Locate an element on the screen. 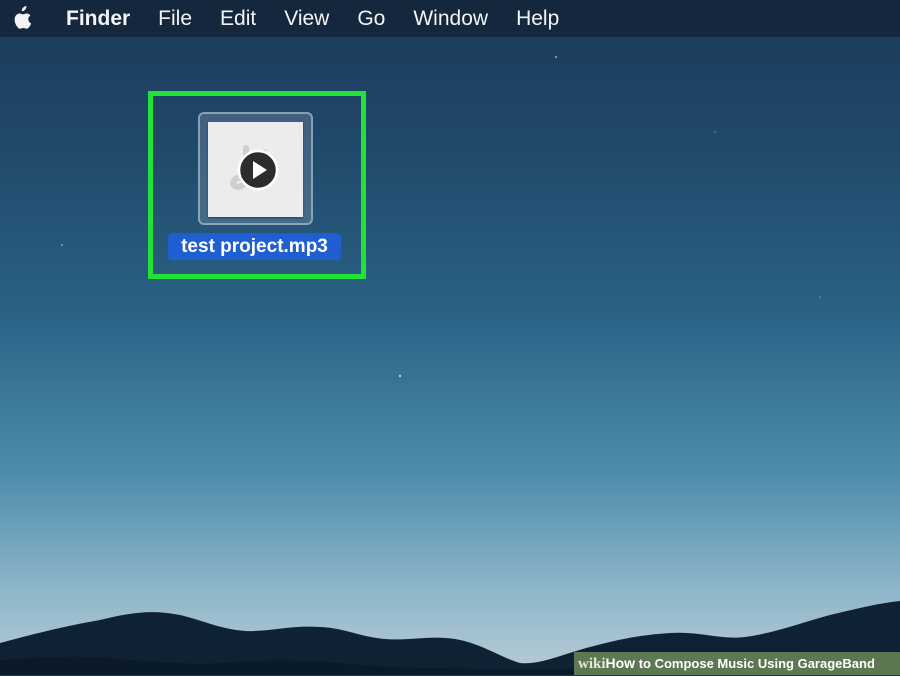 Image resolution: width=900 pixels, height=676 pixels. menu-file: File is located at coordinates (175, 18).